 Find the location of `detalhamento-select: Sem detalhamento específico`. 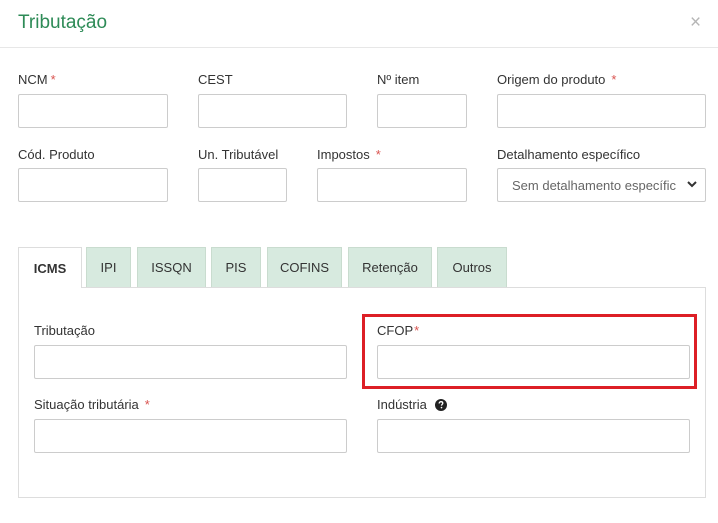

detalhamento-select: Sem detalhamento específico is located at coordinates (601, 185).